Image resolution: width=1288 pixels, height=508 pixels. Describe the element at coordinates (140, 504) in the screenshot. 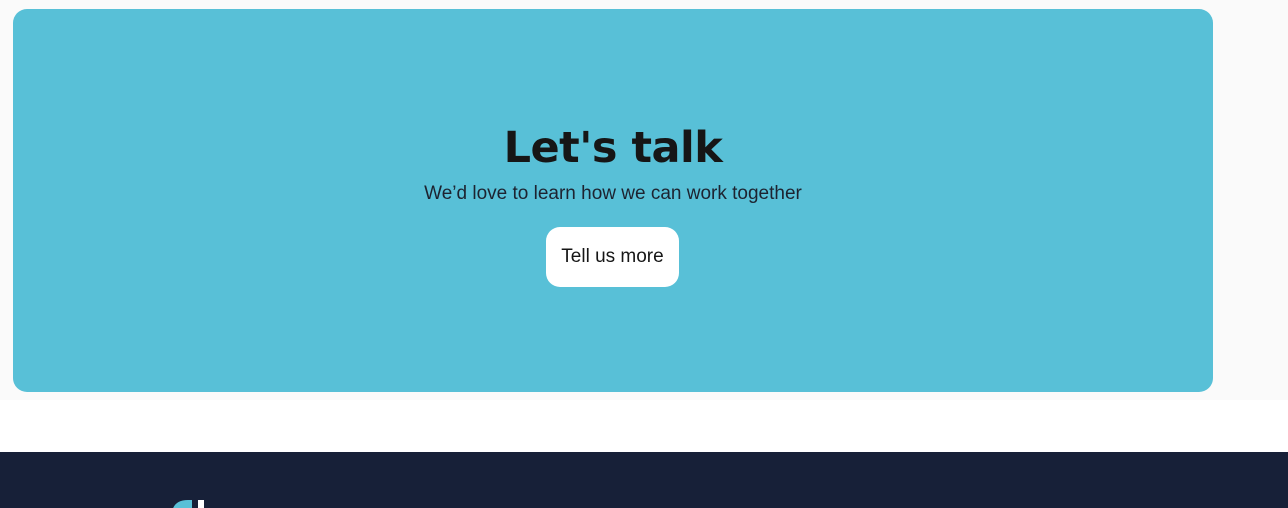

I see `footer-logo` at that location.